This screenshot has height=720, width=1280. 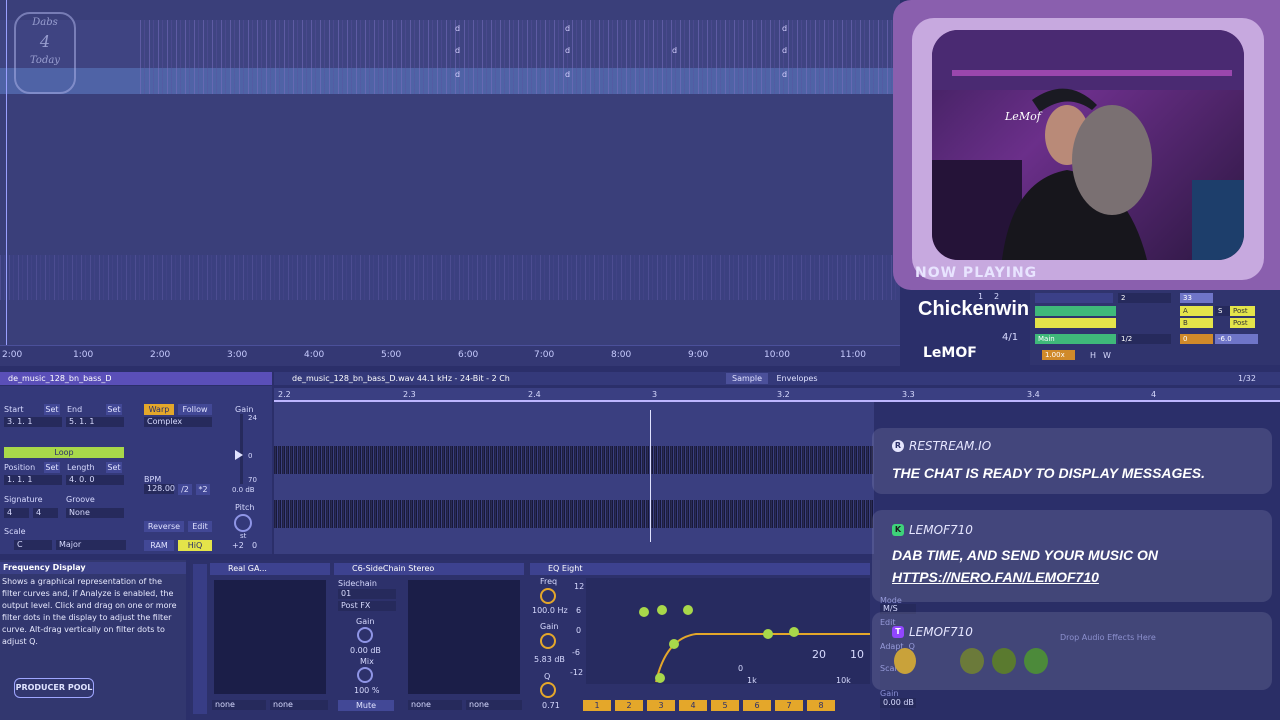 I want to click on signature-denominator: 4, so click(x=45, y=513).